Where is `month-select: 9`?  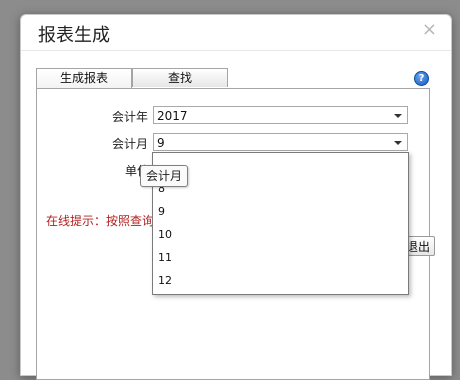 month-select: 9 is located at coordinates (280, 142).